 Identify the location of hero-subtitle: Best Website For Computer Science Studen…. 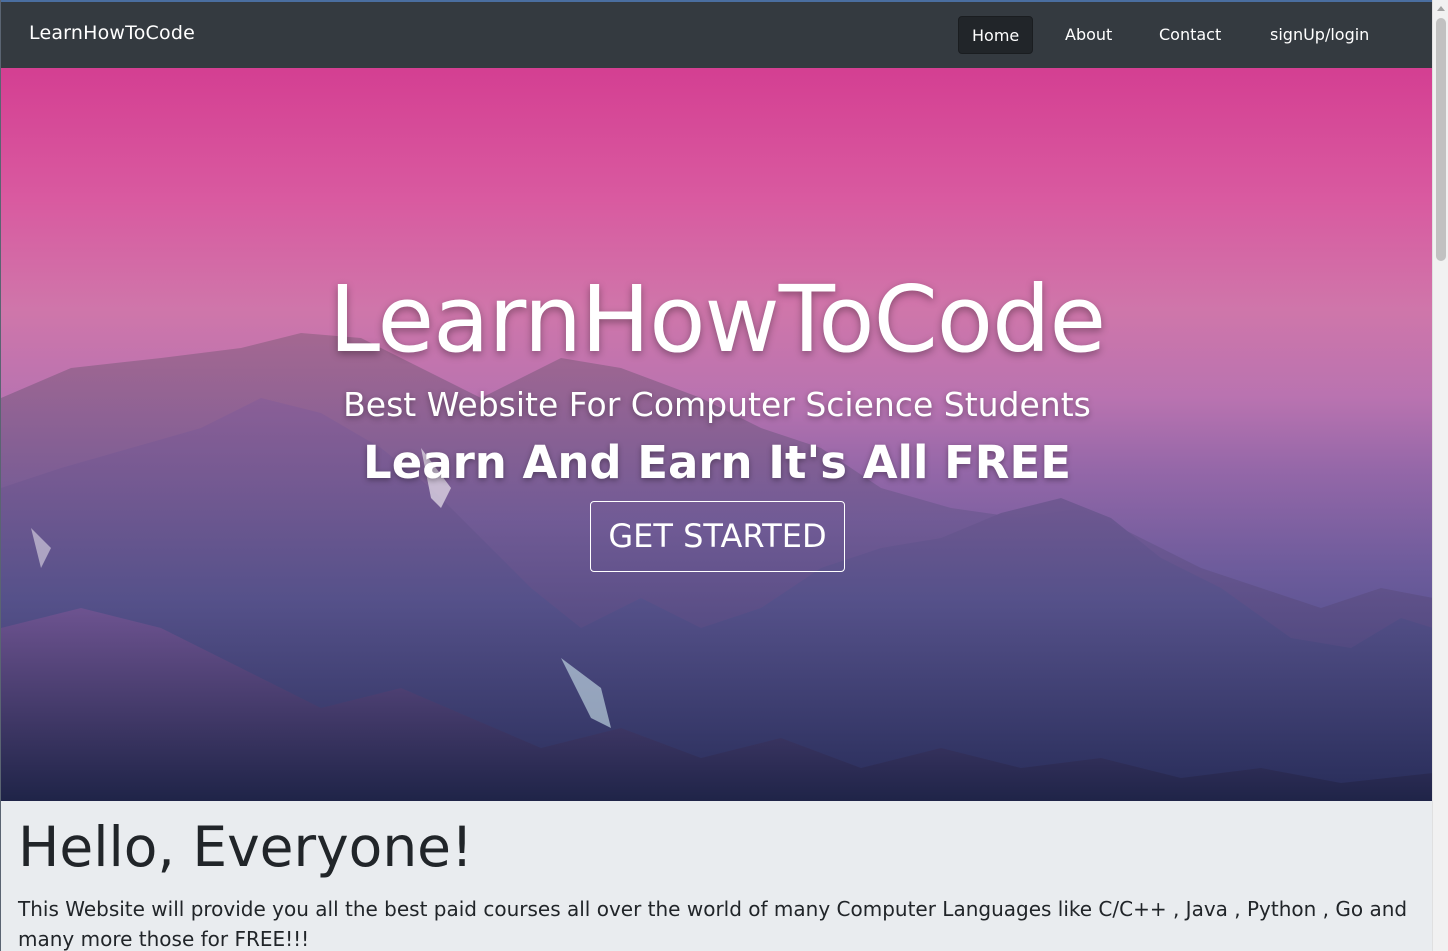
(717, 404).